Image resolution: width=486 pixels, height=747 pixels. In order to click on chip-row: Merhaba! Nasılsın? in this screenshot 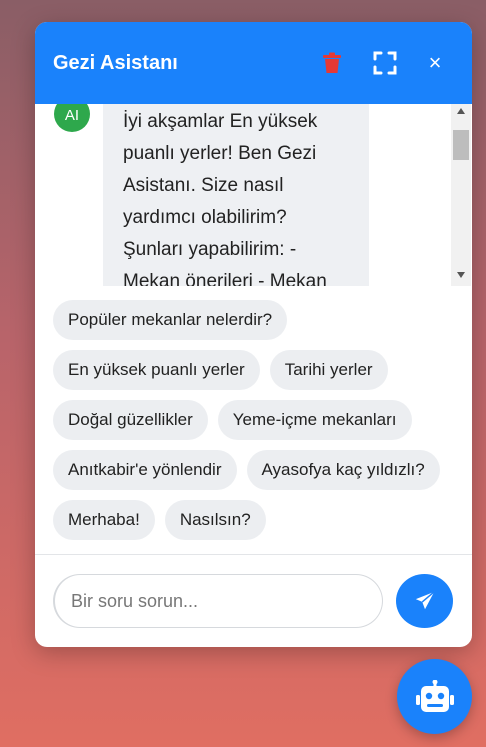, I will do `click(258, 520)`.